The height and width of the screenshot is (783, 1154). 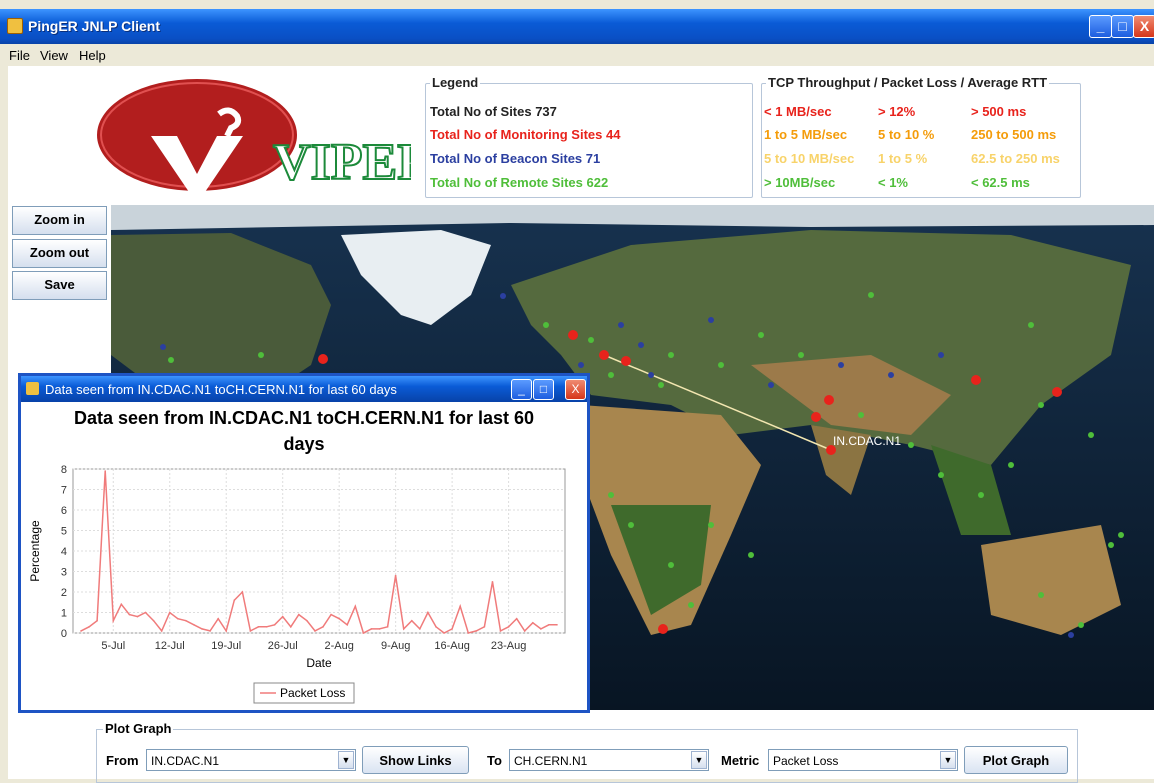 What do you see at coordinates (897, 111) in the screenshot?
I see `tcp-cell: > 12%` at bounding box center [897, 111].